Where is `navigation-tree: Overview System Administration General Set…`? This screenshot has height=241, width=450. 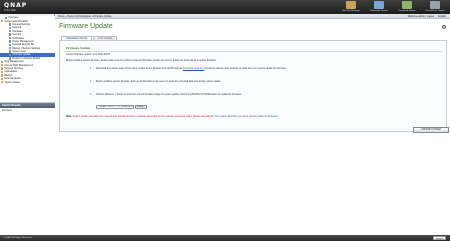 navigation-tree: Overview System Administration General Set… is located at coordinates (27, 59).